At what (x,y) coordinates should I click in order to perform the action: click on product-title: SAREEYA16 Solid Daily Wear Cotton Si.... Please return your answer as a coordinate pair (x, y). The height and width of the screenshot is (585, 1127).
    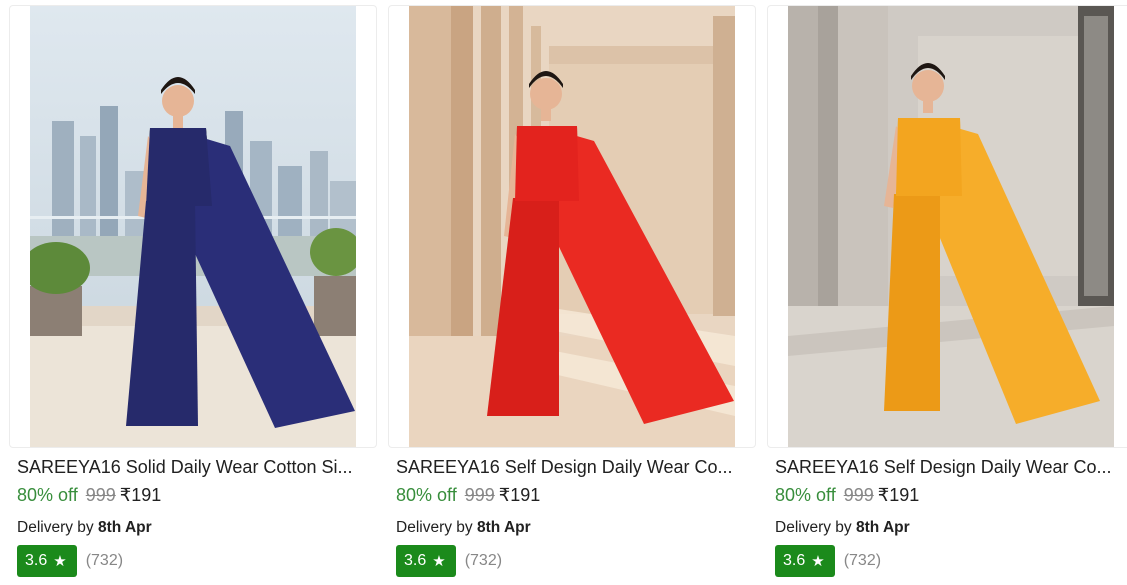
    Looking at the image, I should click on (193, 467).